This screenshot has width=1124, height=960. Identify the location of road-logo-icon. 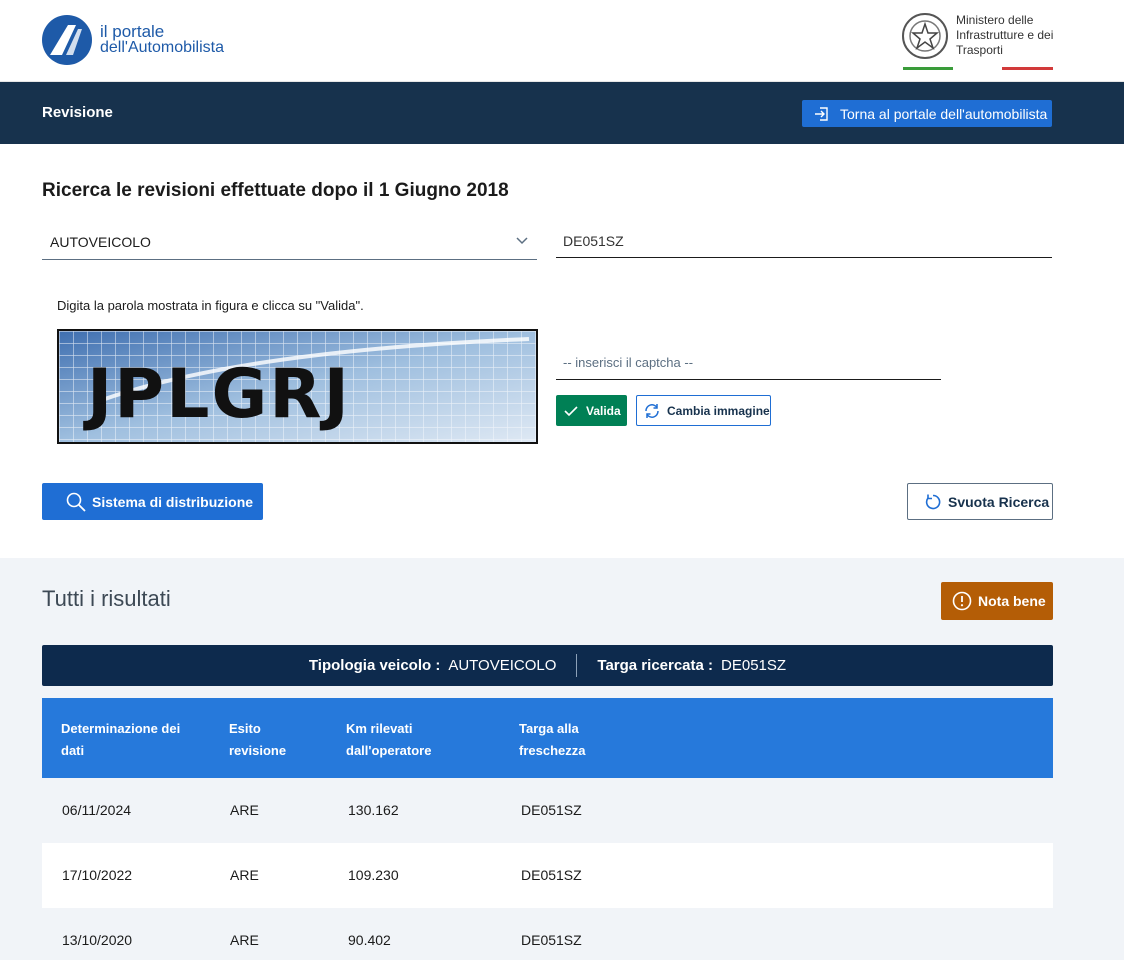
(67, 40).